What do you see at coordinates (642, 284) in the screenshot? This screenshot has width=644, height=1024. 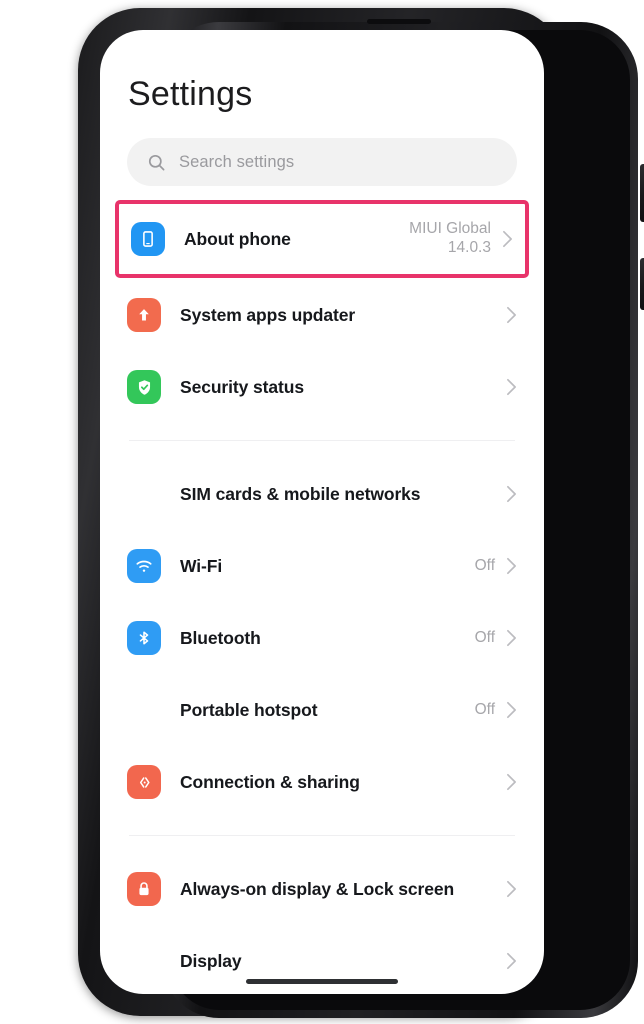 I see `volume-button` at bounding box center [642, 284].